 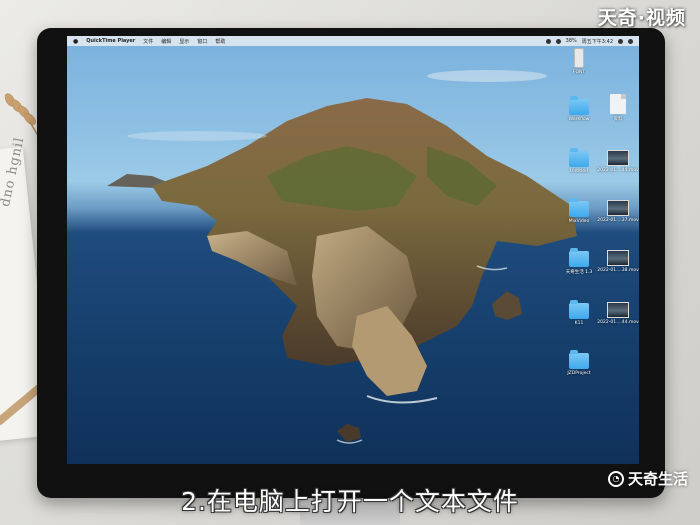 I want to click on desktop-icon-folder: MixVideo, so click(x=579, y=211).